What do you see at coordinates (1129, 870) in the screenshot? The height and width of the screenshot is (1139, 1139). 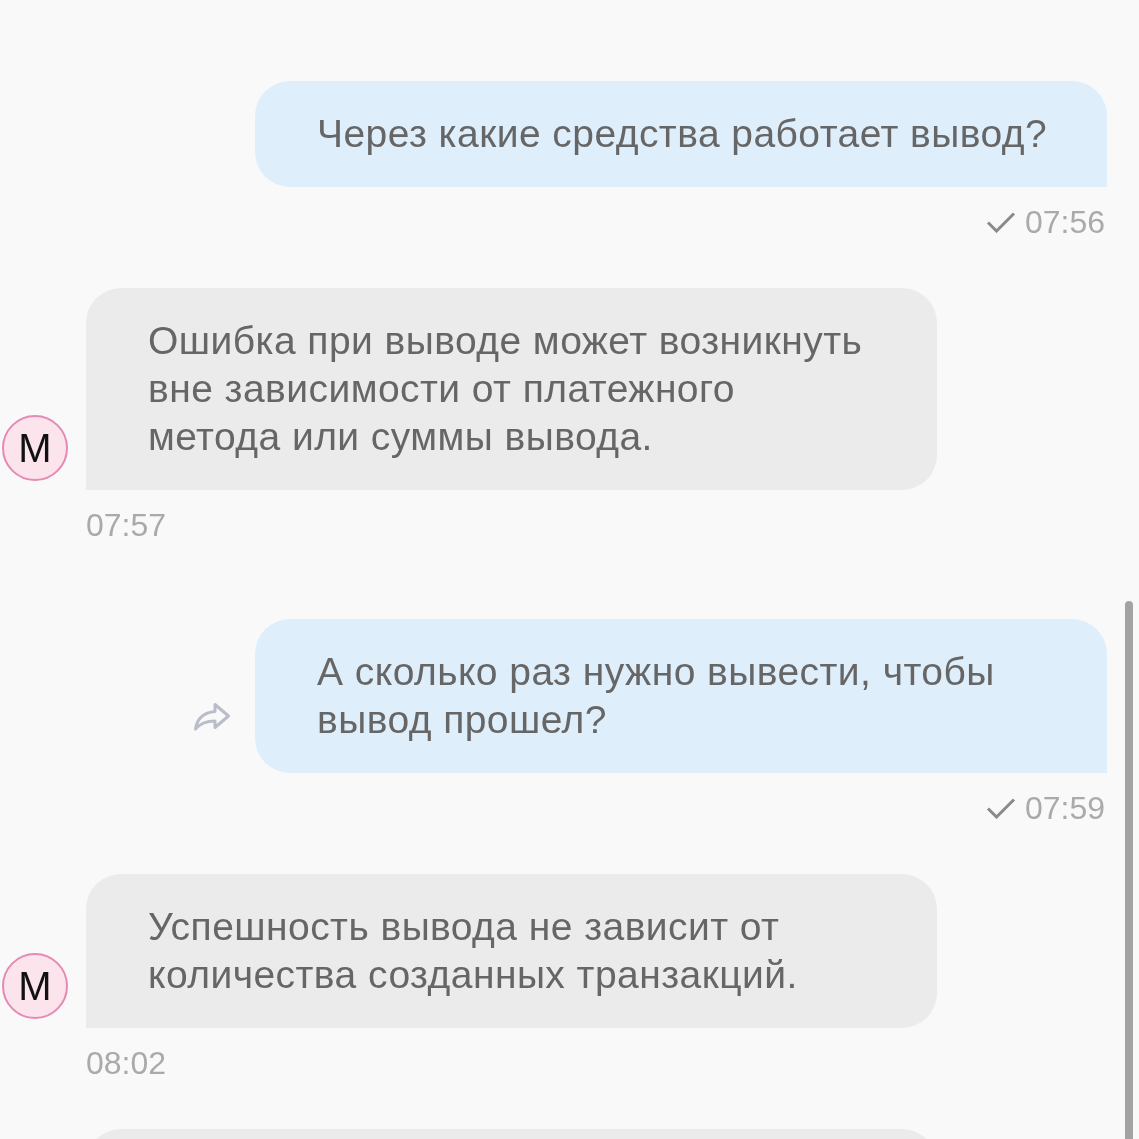 I see `scrollbar` at bounding box center [1129, 870].